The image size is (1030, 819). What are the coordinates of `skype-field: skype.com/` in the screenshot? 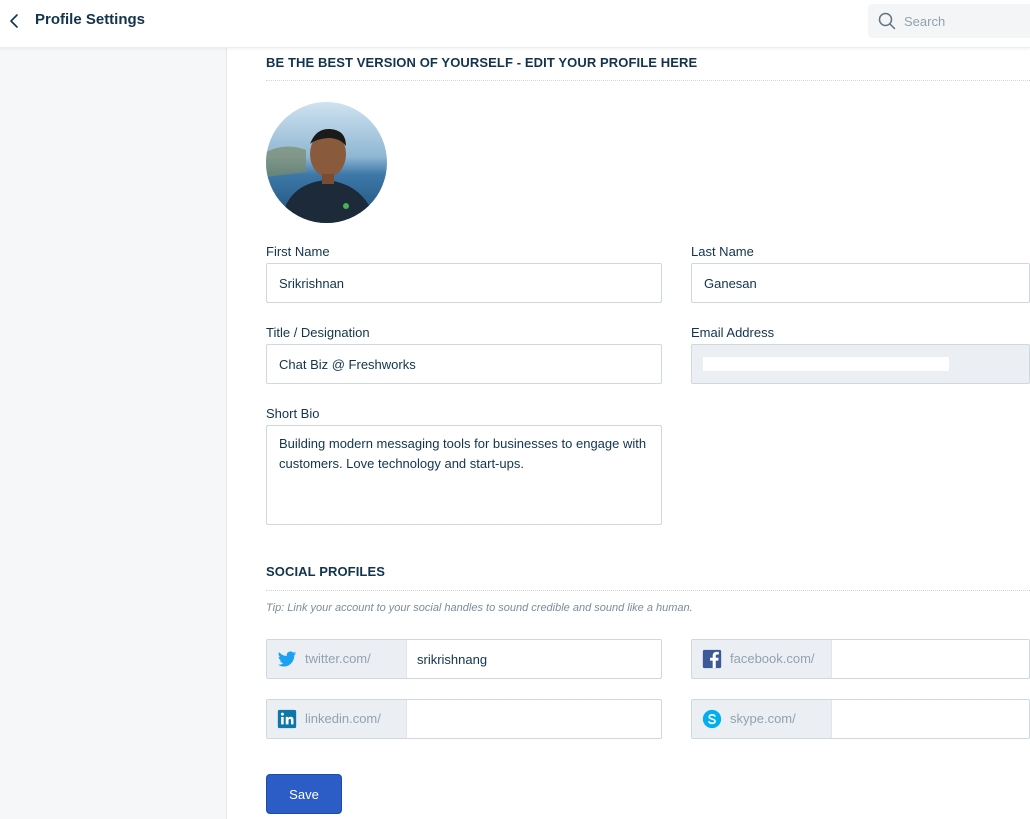 It's located at (860, 719).